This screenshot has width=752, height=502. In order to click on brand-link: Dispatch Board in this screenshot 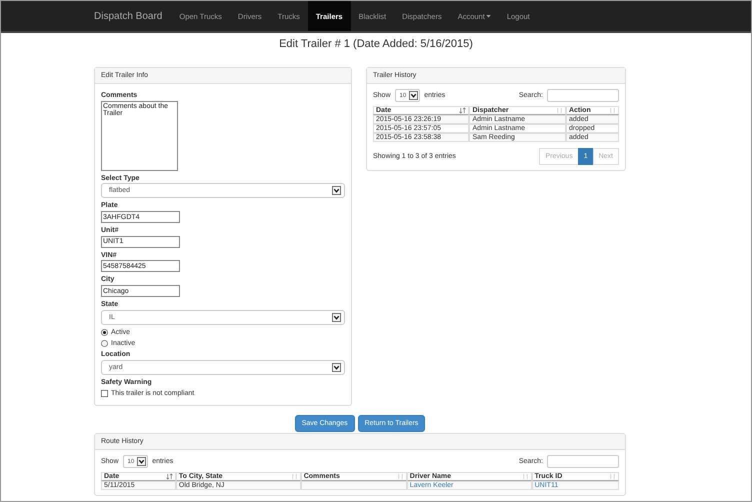, I will do `click(128, 16)`.